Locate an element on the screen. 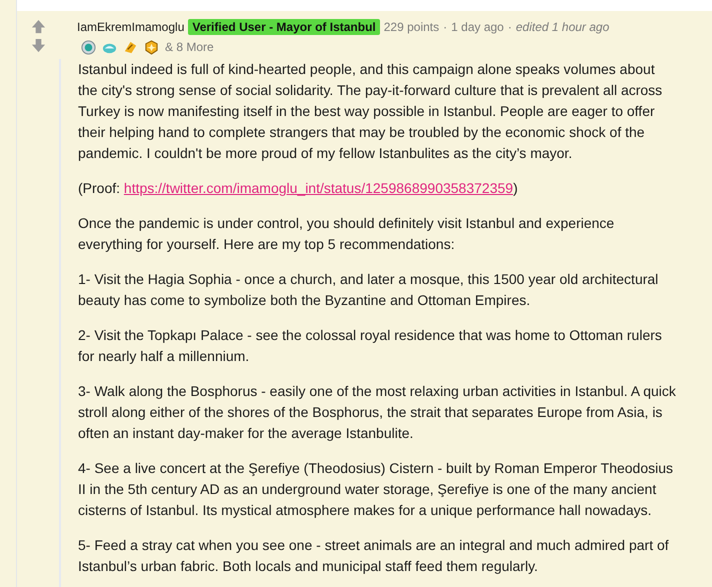  post-time: 1 day ago is located at coordinates (477, 27).